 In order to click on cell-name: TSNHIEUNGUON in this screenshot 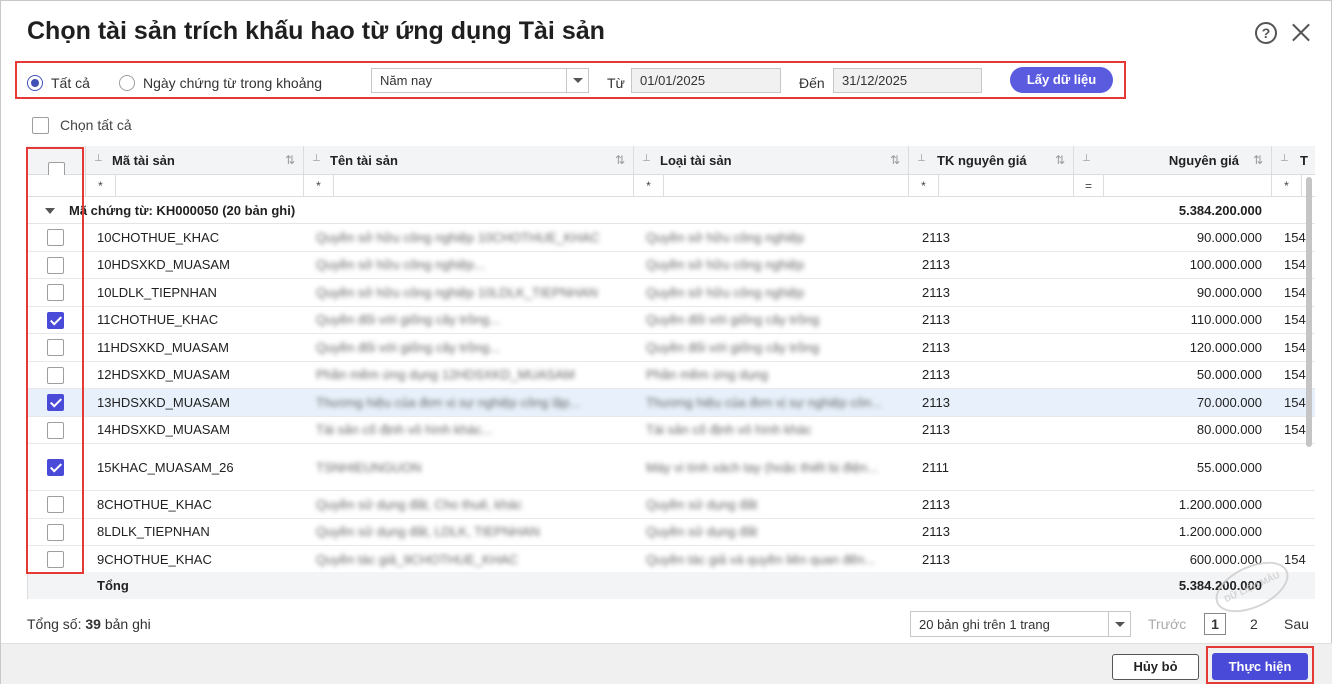, I will do `click(369, 467)`.